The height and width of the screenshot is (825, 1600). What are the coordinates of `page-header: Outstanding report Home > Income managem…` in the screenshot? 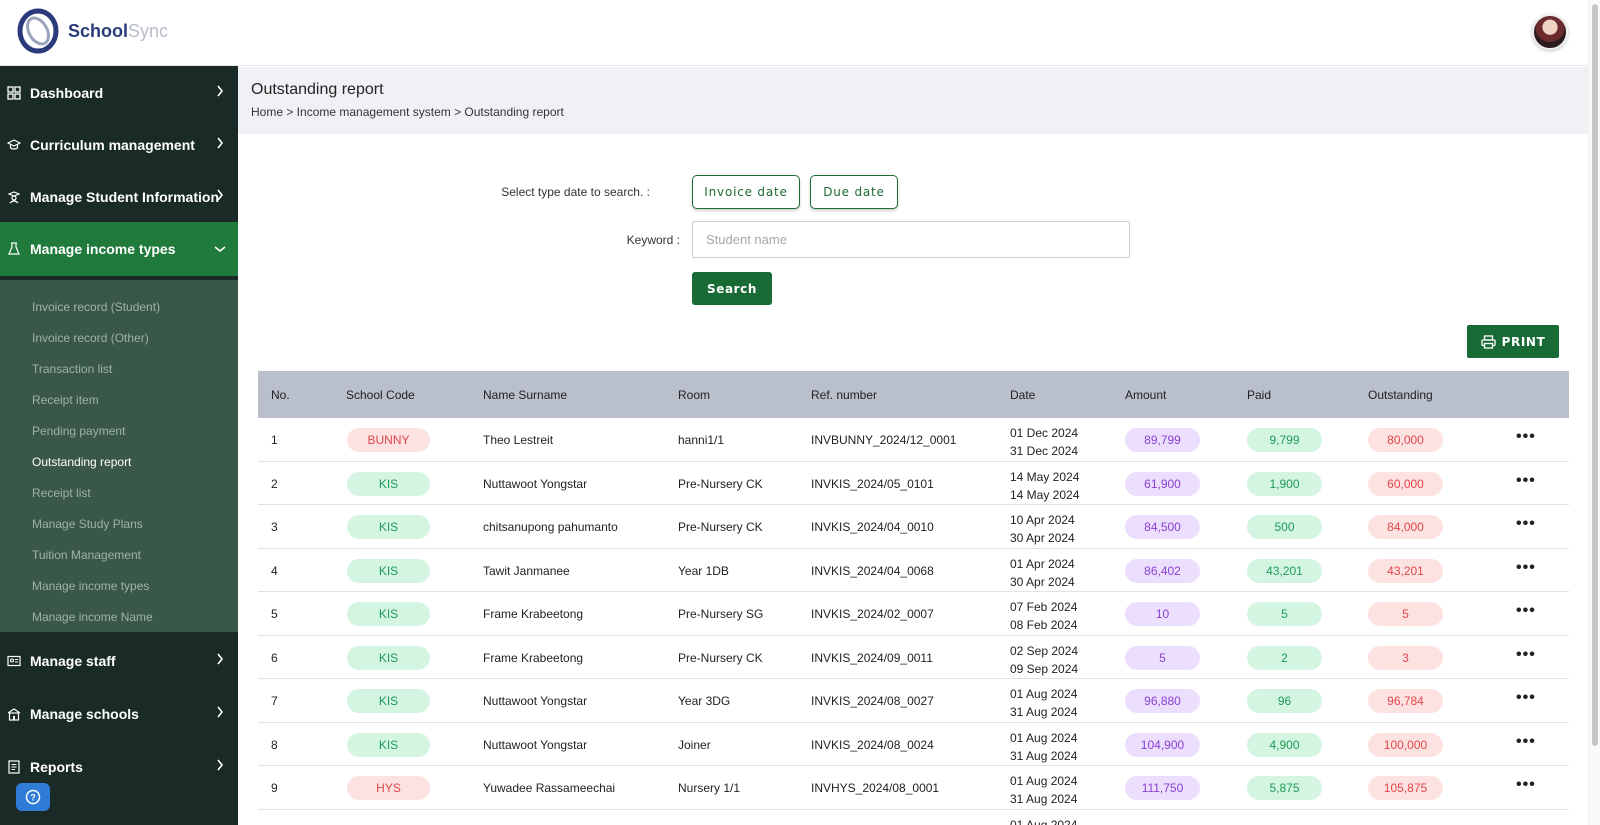 It's located at (913, 100).